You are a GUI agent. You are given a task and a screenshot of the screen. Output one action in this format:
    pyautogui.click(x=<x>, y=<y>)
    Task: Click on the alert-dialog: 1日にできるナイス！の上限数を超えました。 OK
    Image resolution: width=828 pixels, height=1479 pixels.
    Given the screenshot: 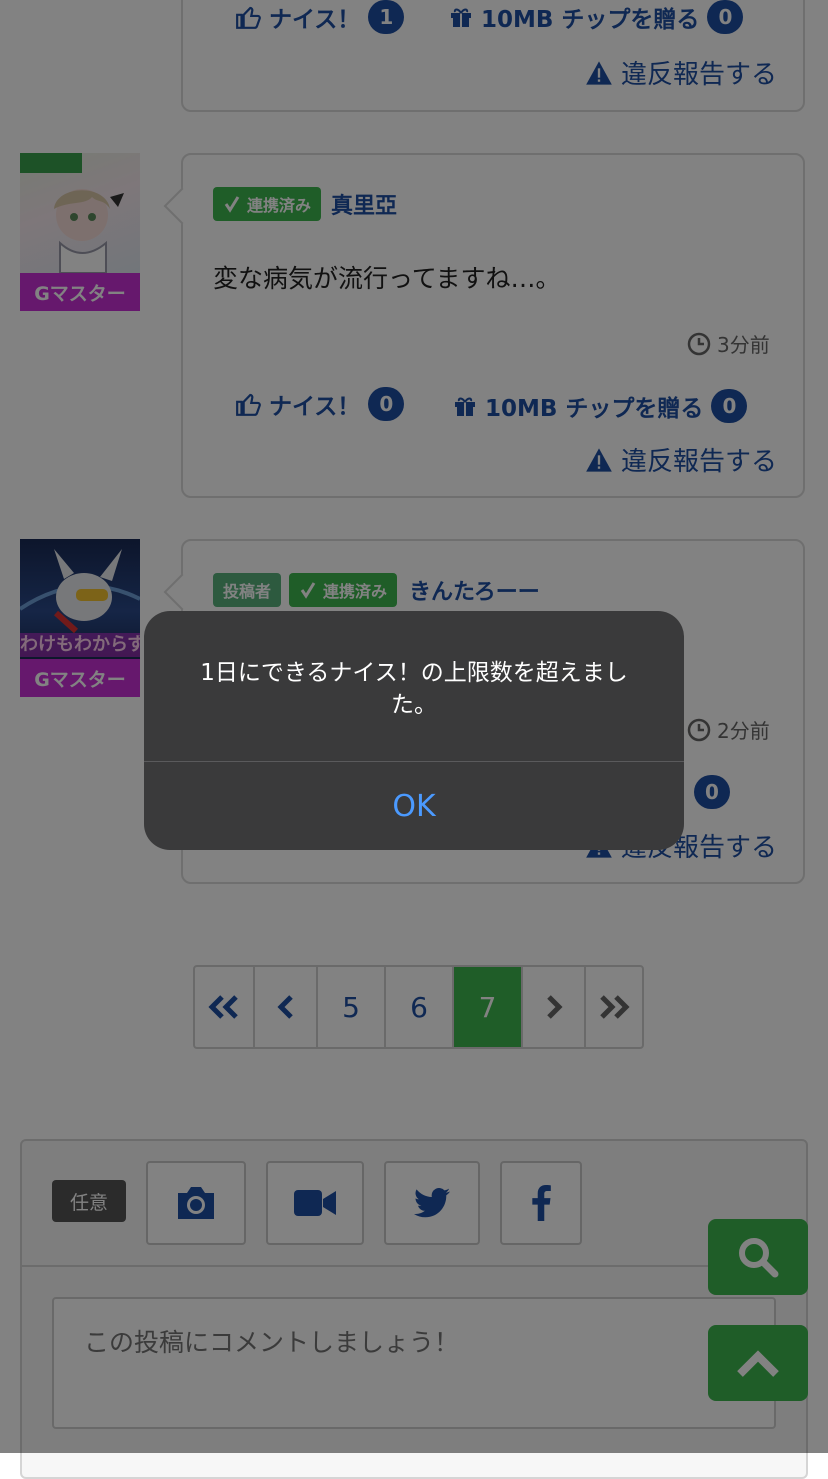 What is the action you would take?
    pyautogui.click(x=414, y=730)
    